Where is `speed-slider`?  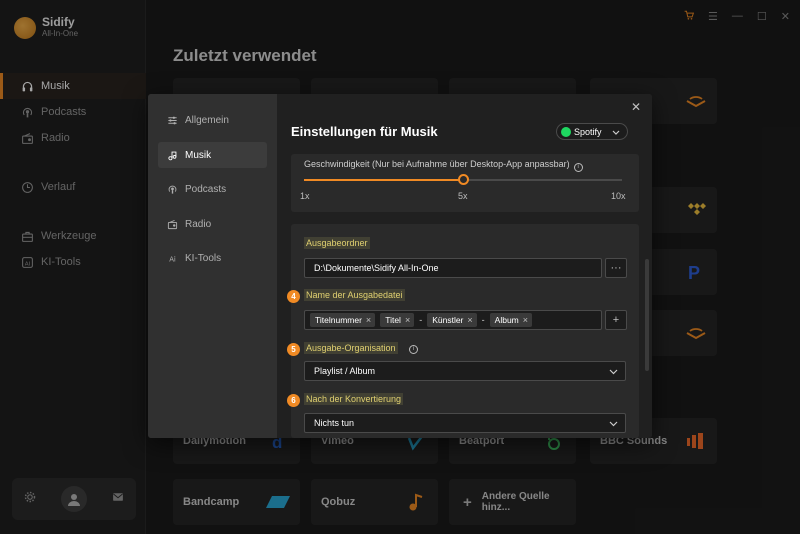
speed-slider is located at coordinates (463, 179).